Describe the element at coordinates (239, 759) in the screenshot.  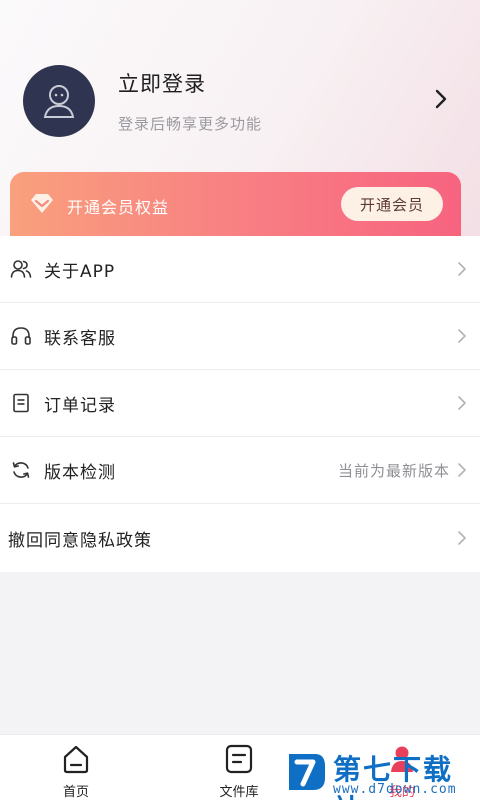
I see `file-library-icon` at that location.